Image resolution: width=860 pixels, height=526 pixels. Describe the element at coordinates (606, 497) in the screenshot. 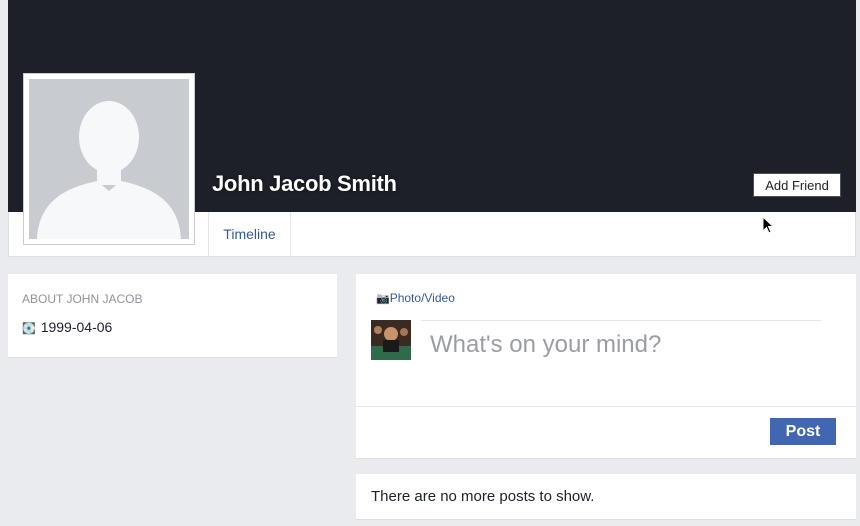

I see `feed-end-card: There are no more posts to show.` at that location.